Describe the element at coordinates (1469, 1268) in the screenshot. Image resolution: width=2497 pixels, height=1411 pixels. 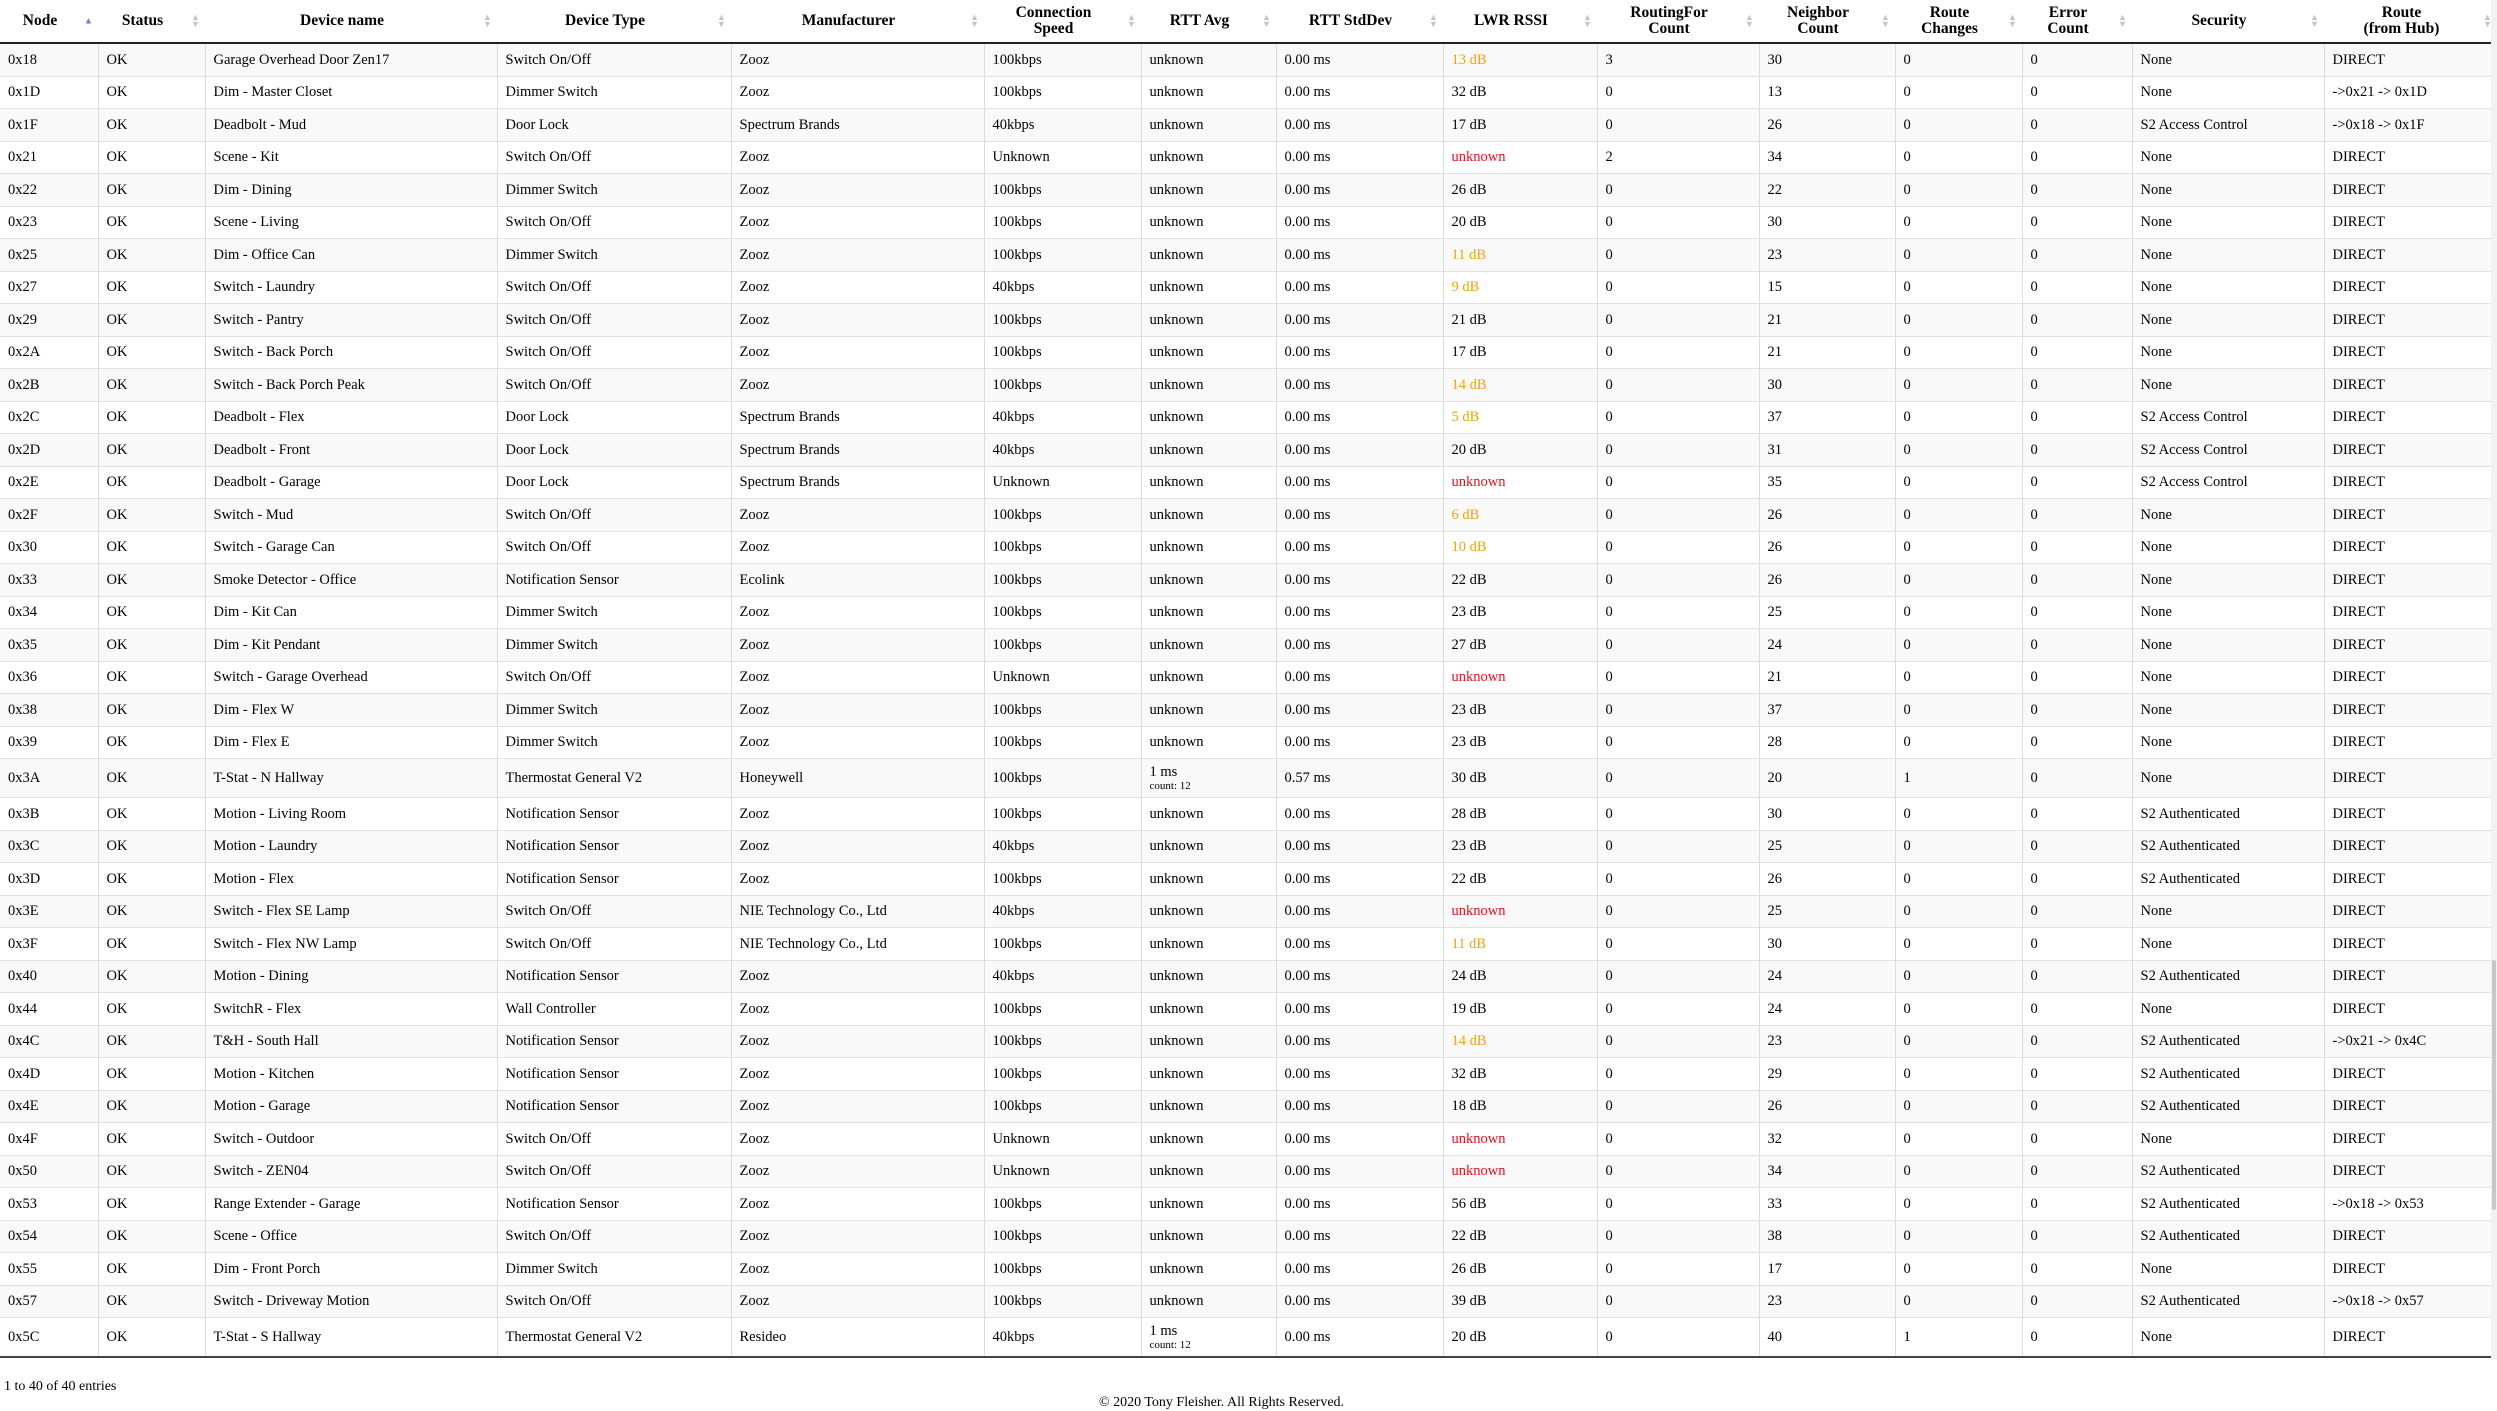
I see `cell-value: 26 dB` at that location.